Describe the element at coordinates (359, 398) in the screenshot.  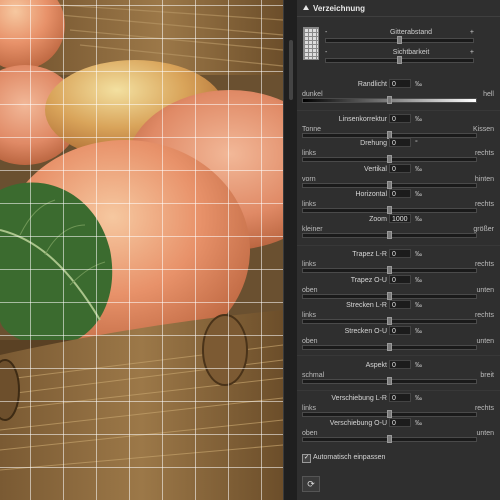
I see `control-name: Verschiebung L-R` at that location.